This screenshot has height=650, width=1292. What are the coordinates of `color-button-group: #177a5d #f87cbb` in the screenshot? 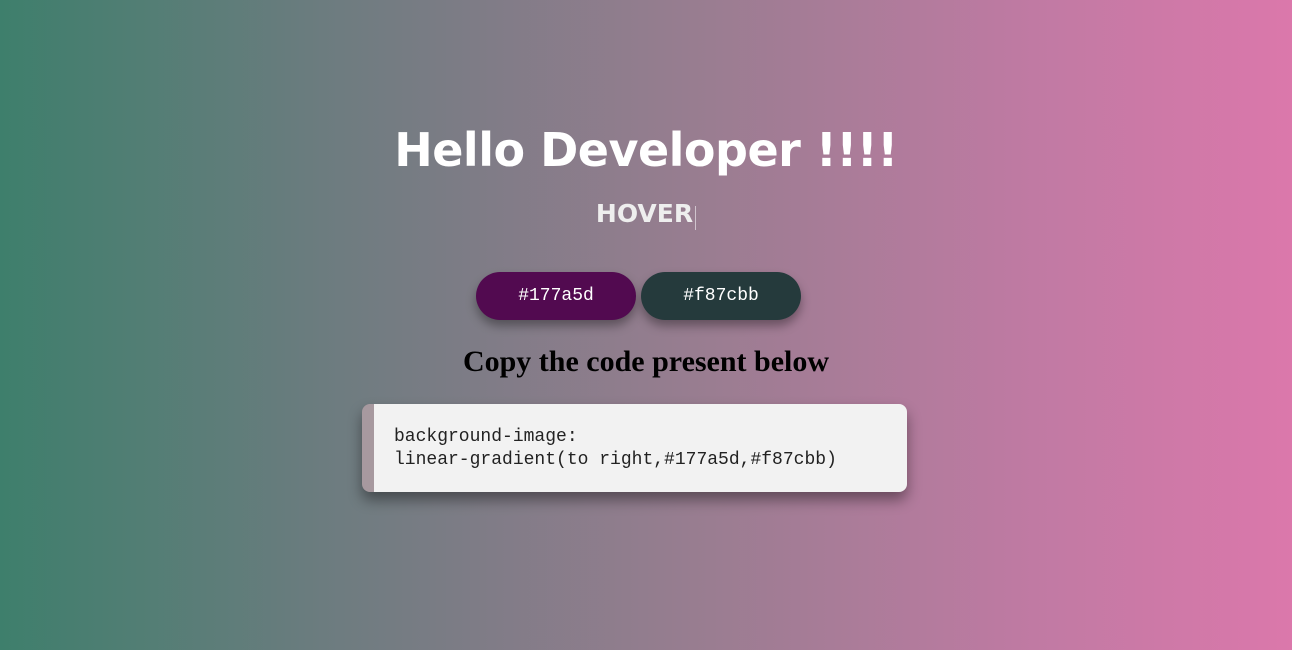 It's located at (641, 296).